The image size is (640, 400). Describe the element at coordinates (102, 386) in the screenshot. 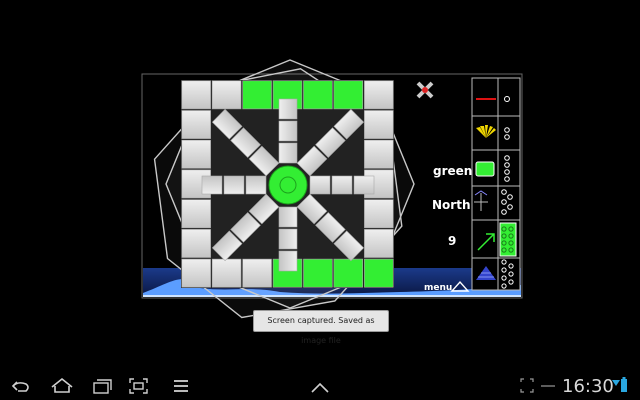

I see `recent-apps-icon` at that location.